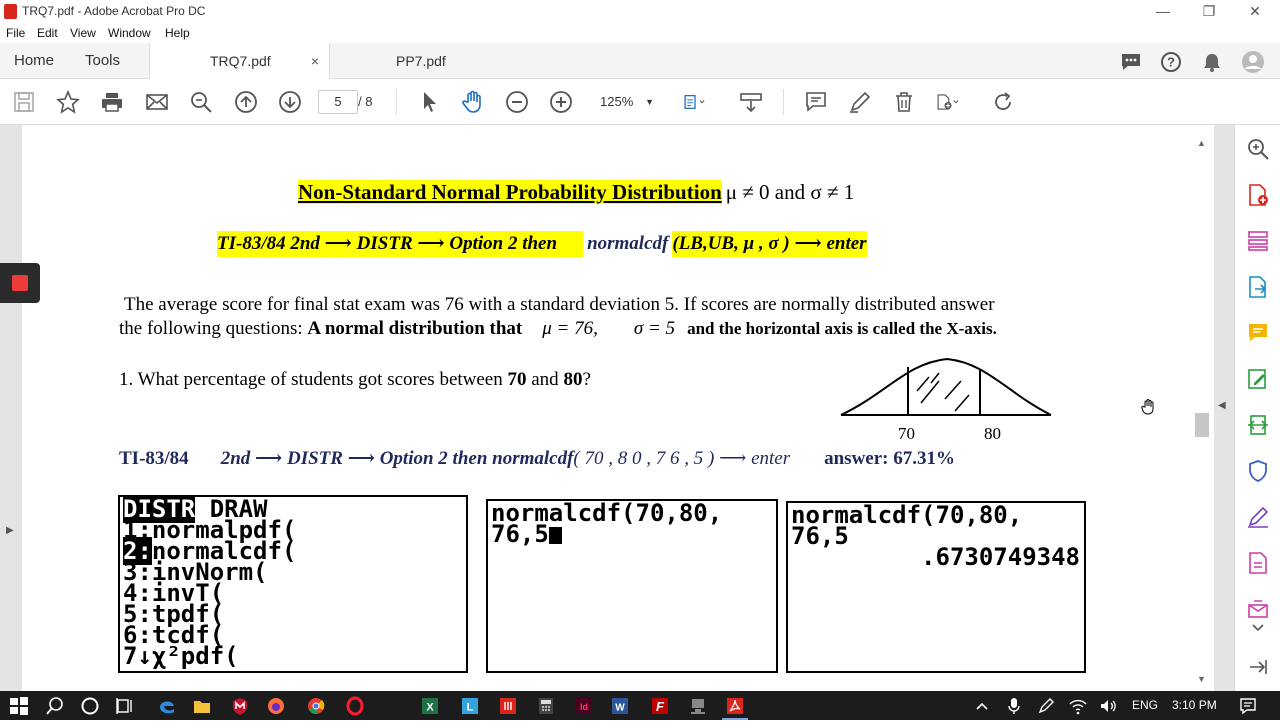 The width and height of the screenshot is (1280, 721). I want to click on clock-time: 3:10 PM, so click(1194, 705).